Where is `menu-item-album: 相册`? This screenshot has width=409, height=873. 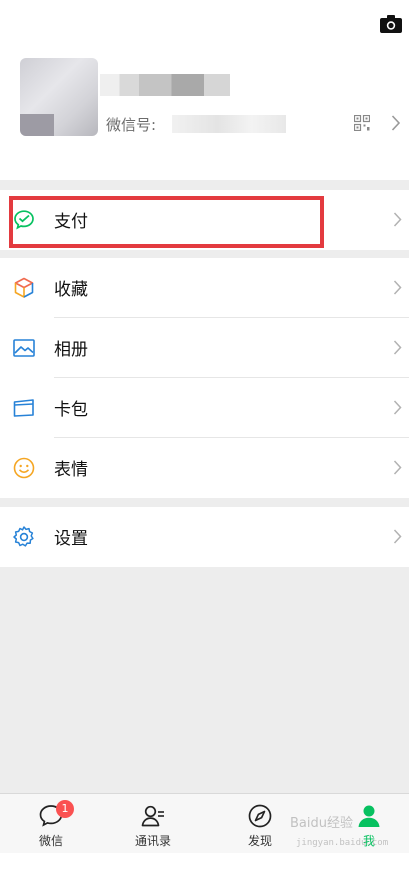 menu-item-album: 相册 is located at coordinates (204, 348).